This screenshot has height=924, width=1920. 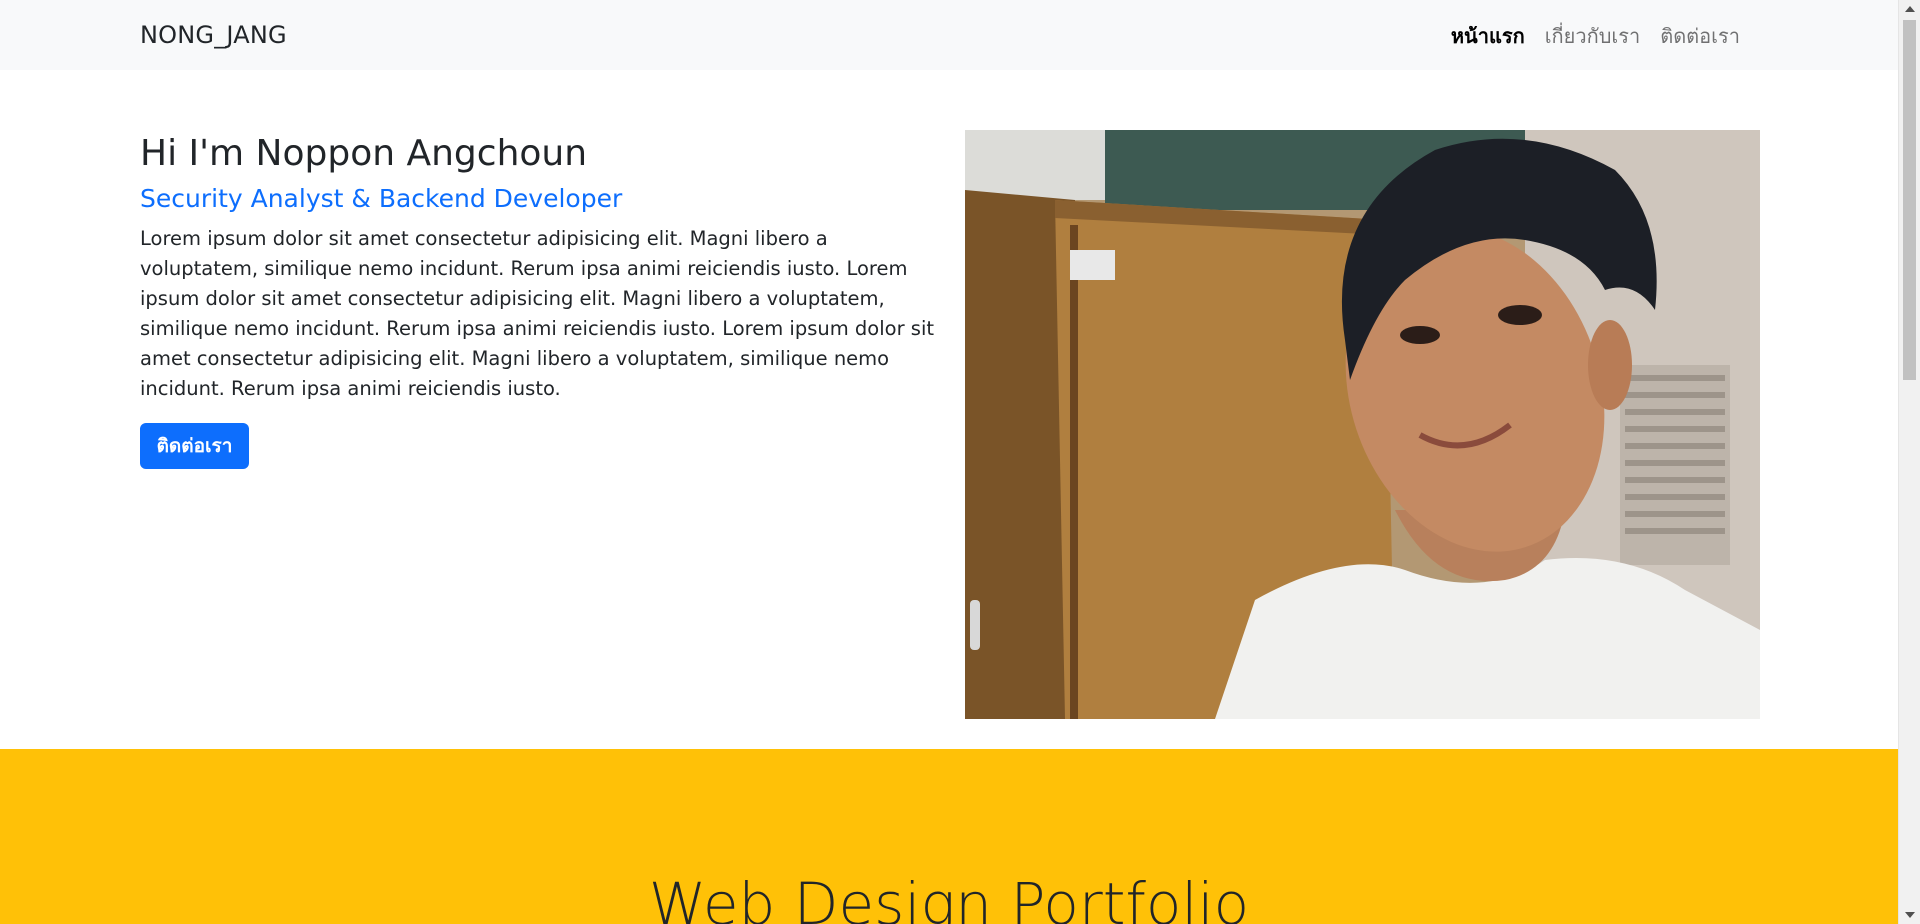 I want to click on contact-button: ติดต่อเรา, so click(x=194, y=446).